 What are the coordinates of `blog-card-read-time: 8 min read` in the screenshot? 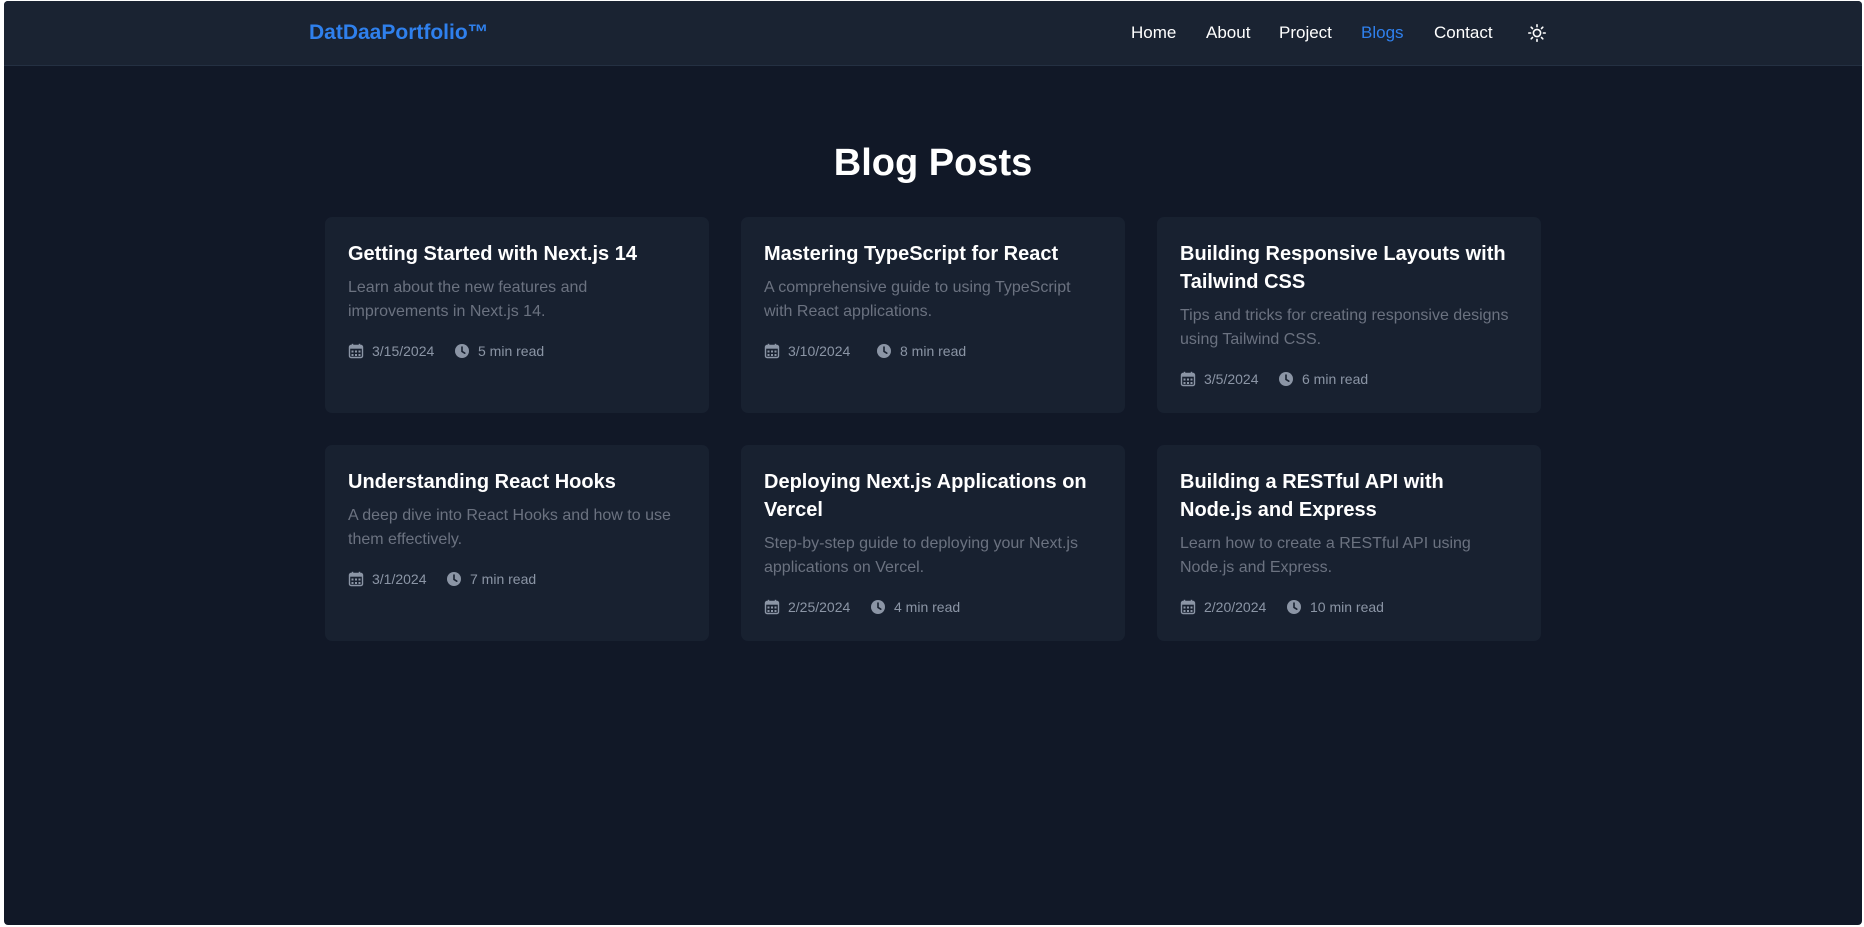 It's located at (933, 351).